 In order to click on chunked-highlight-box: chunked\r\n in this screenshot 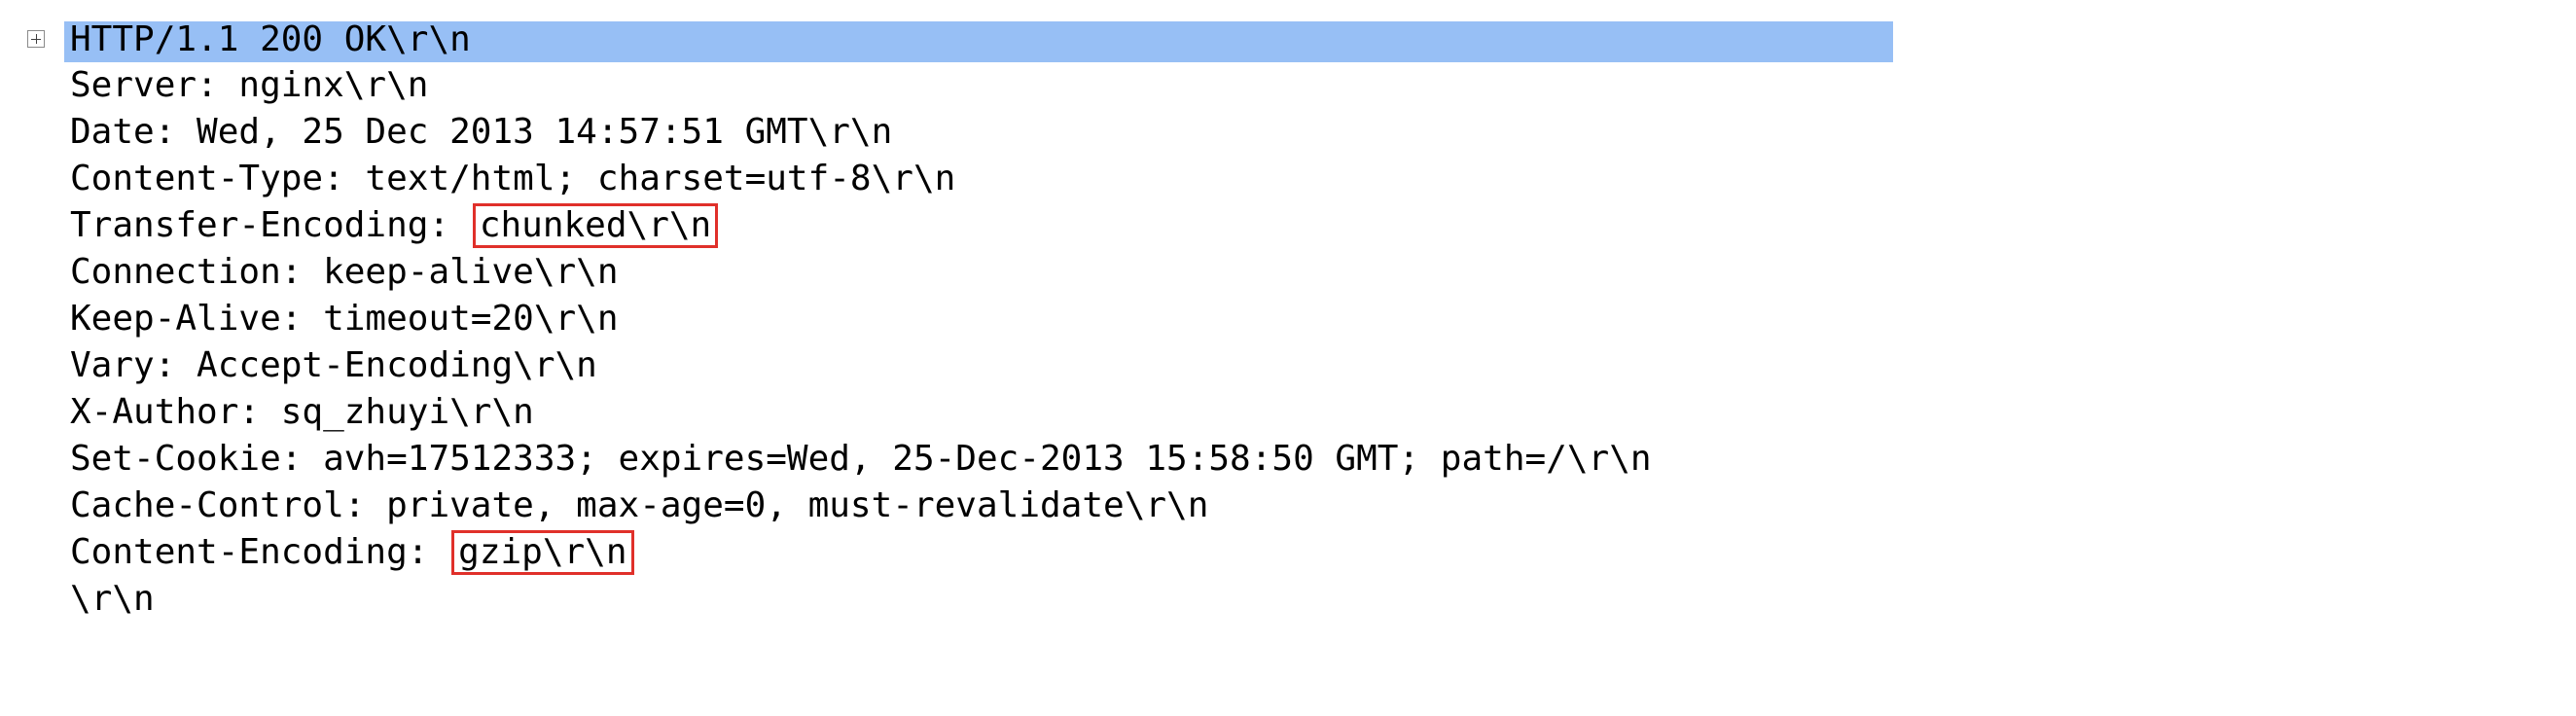, I will do `click(595, 226)`.